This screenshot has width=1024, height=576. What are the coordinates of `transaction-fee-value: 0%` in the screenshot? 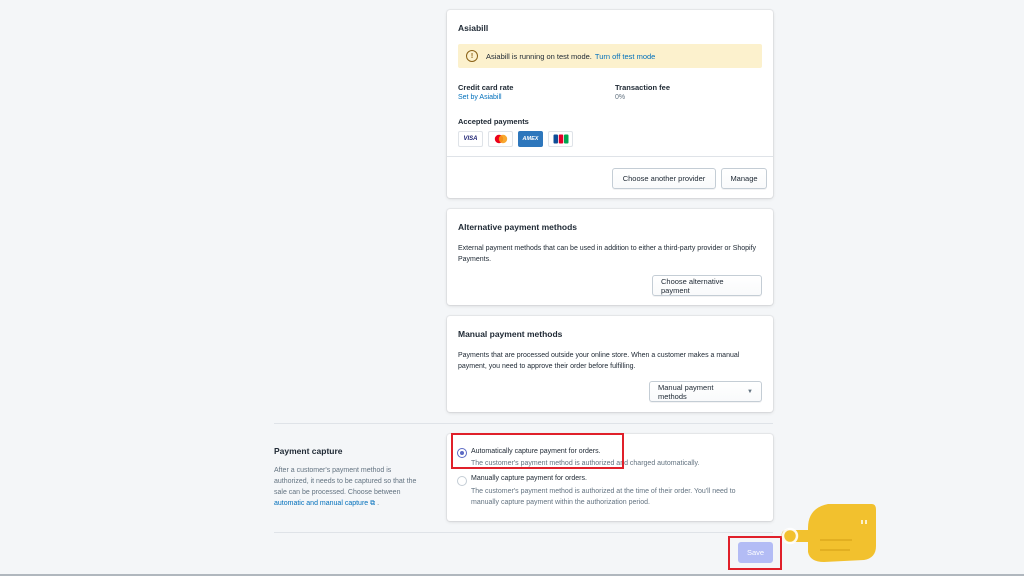 It's located at (620, 97).